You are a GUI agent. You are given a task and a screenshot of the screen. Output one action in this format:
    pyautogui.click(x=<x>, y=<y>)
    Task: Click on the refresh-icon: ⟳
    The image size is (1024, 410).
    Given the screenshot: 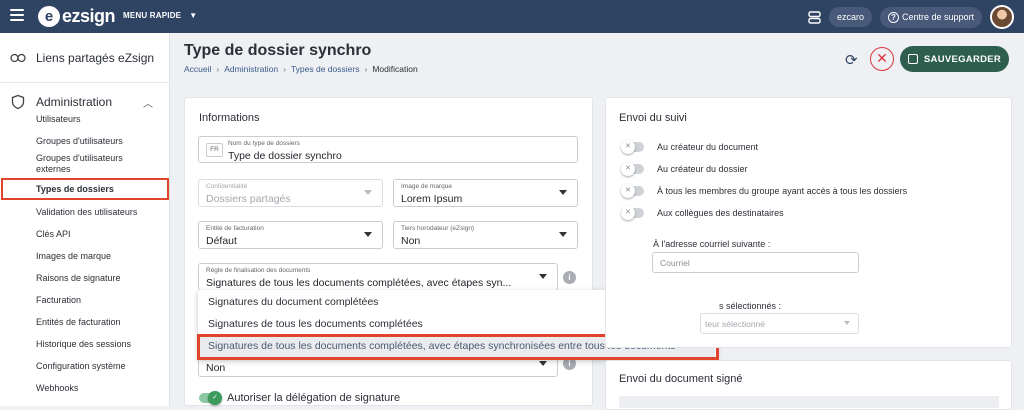 What is the action you would take?
    pyautogui.click(x=851, y=60)
    